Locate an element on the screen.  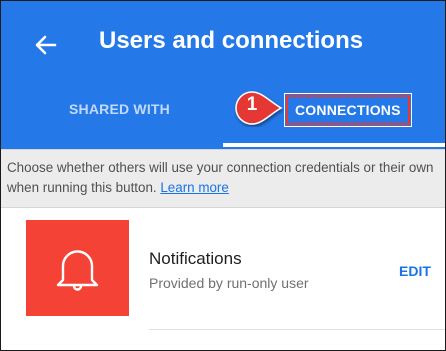
tab-shared-with: SHARED WITH is located at coordinates (119, 109).